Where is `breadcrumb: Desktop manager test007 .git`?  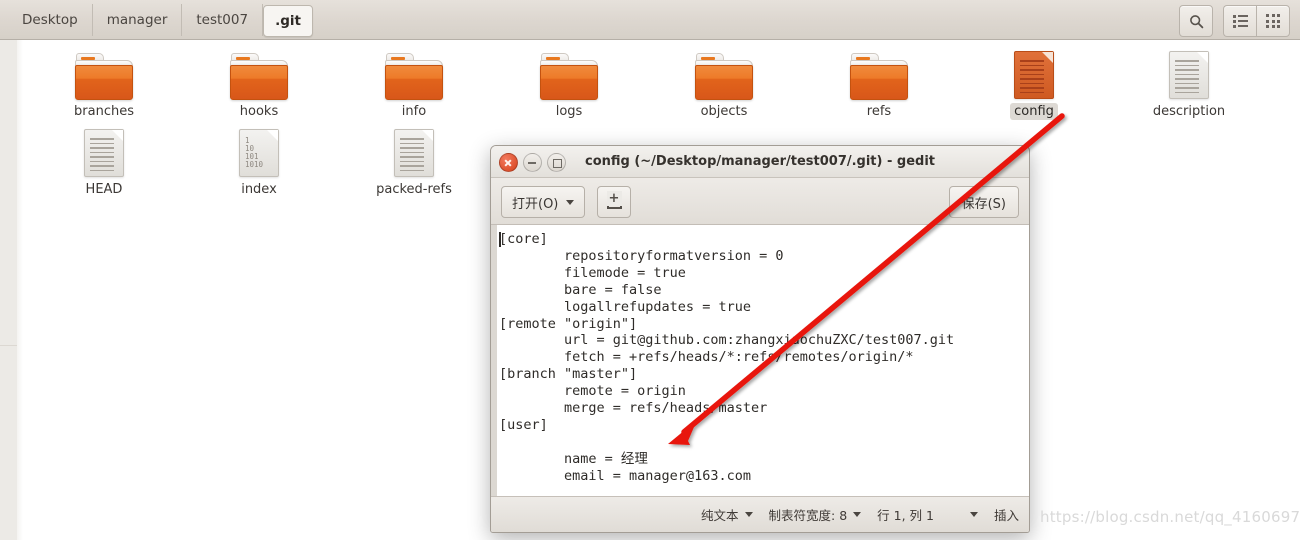 breadcrumb: Desktop manager test007 .git is located at coordinates (160, 20).